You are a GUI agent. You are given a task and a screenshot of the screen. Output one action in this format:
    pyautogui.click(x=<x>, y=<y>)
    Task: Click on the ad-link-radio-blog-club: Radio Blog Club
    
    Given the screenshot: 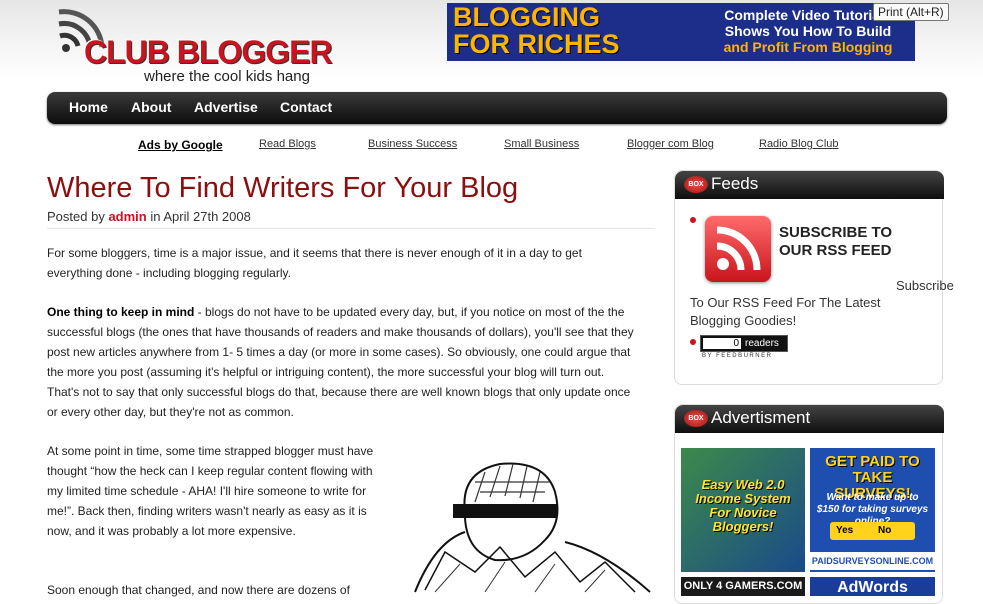 What is the action you would take?
    pyautogui.click(x=799, y=144)
    